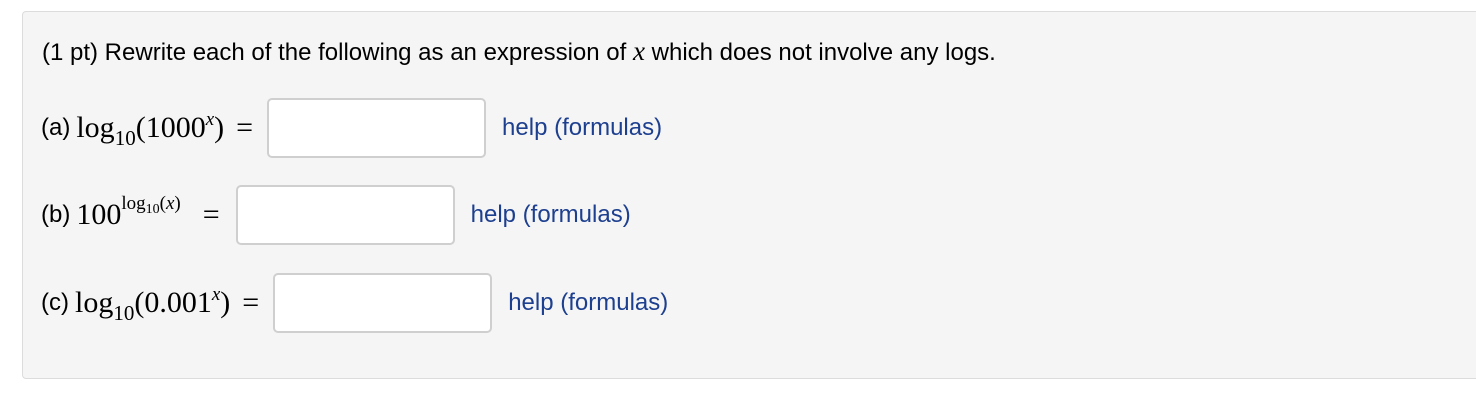  Describe the element at coordinates (177, 203) in the screenshot. I see `part-b-exp-close: )` at that location.